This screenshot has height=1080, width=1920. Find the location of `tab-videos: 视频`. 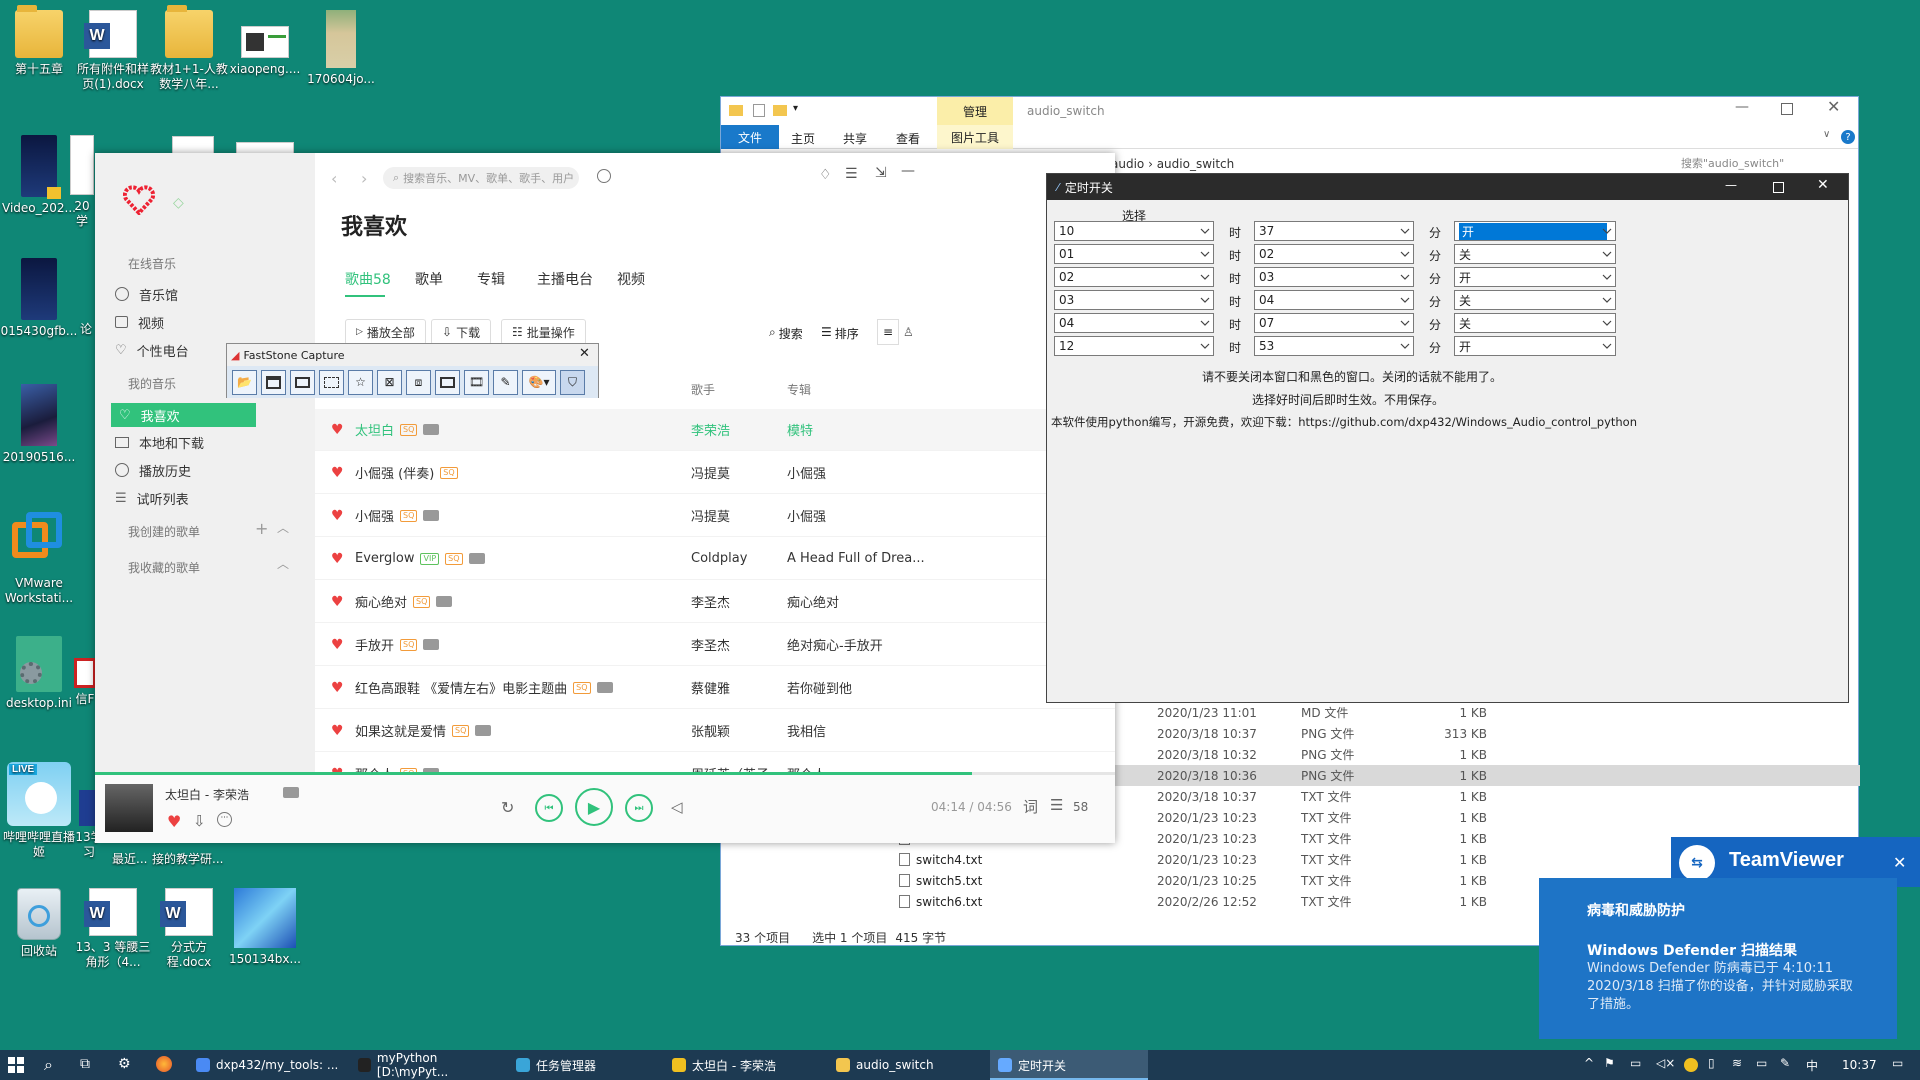

tab-videos: 视频 is located at coordinates (631, 279).